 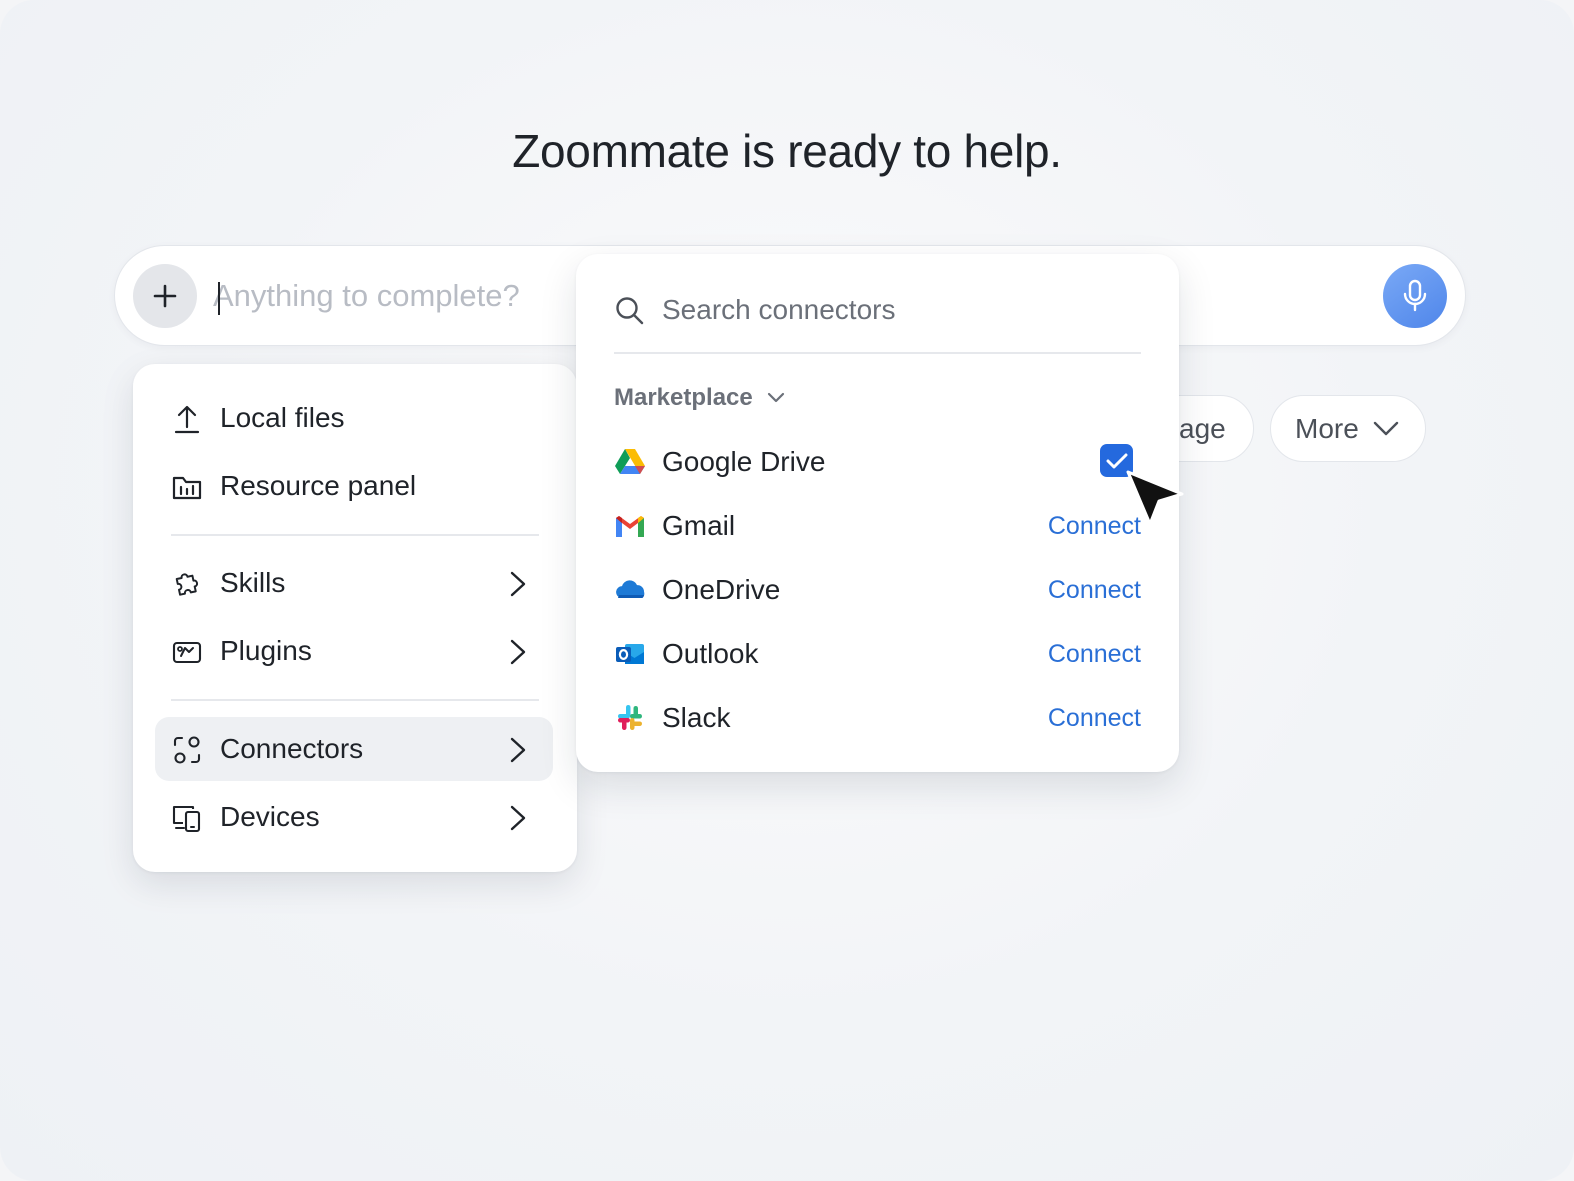 What do you see at coordinates (1155, 498) in the screenshot?
I see `mouse-pointer-icon` at bounding box center [1155, 498].